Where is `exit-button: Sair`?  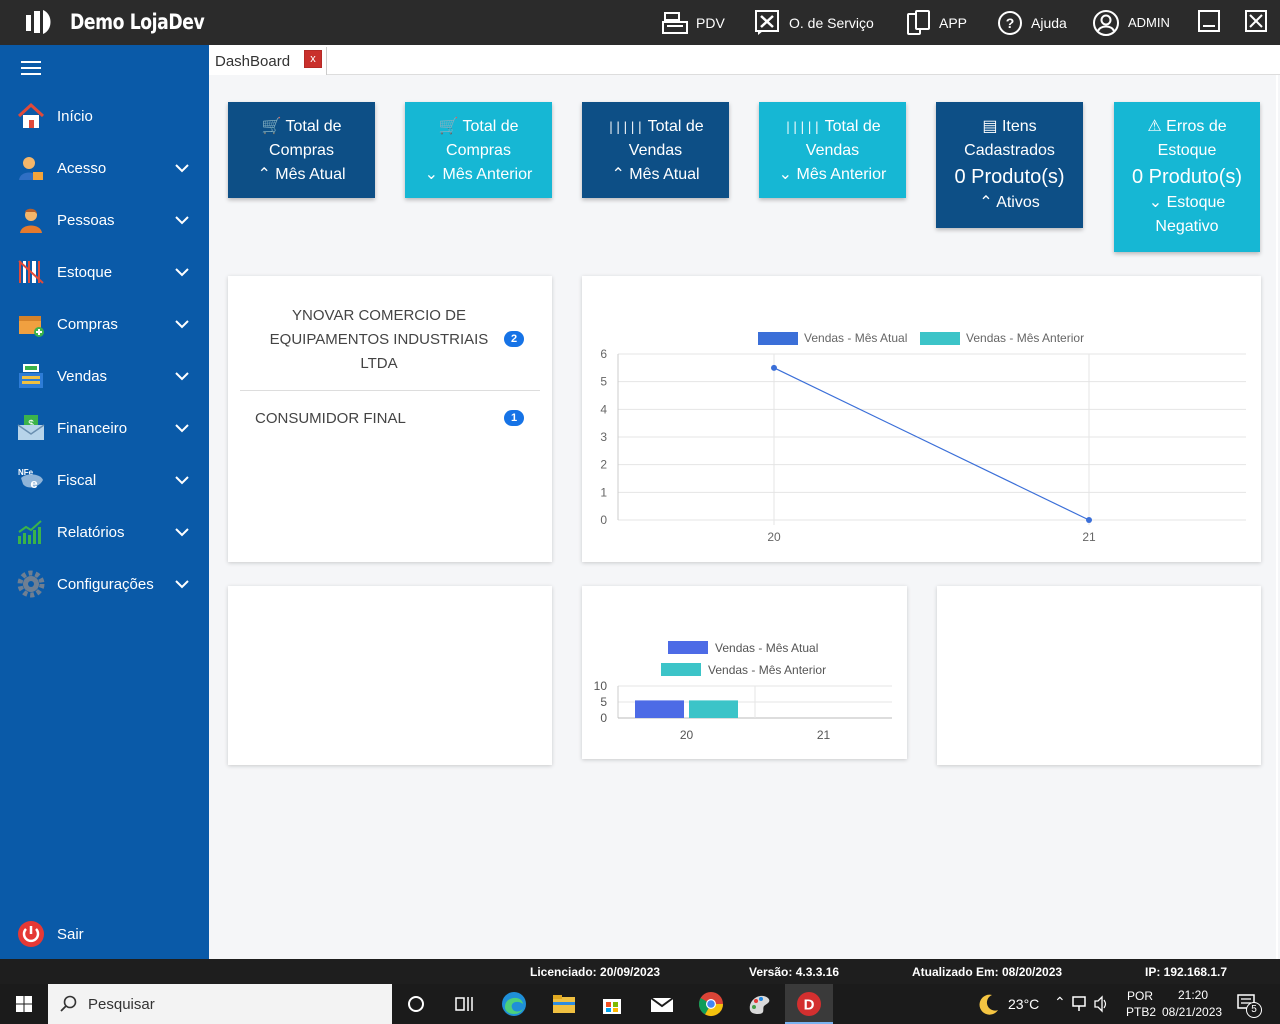 exit-button: Sair is located at coordinates (104, 934).